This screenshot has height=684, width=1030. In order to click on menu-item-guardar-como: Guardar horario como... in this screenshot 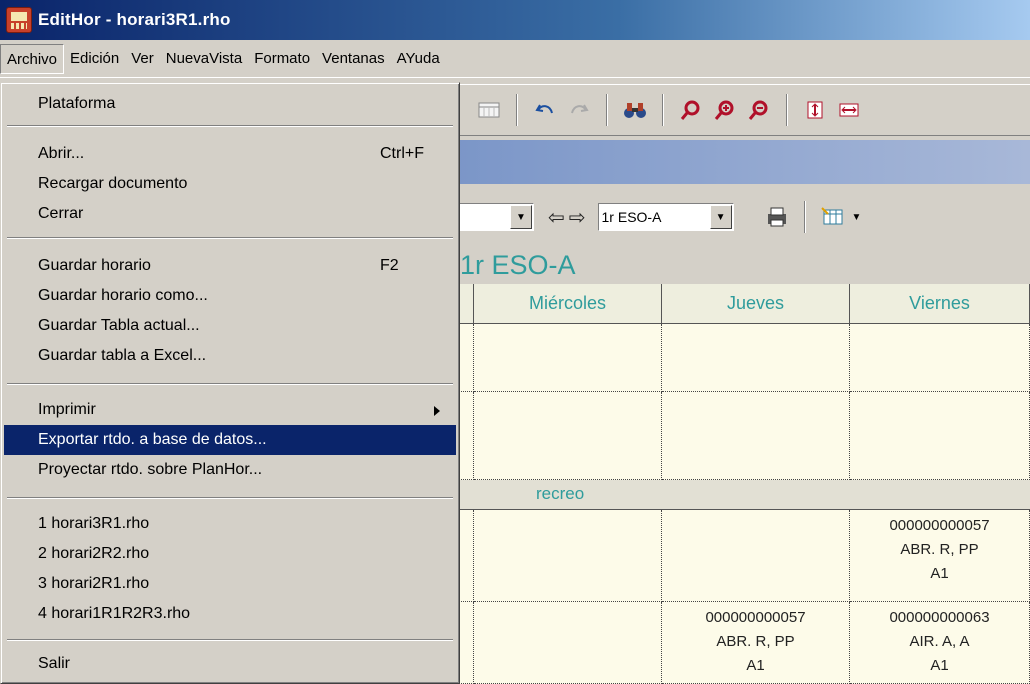, I will do `click(230, 296)`.